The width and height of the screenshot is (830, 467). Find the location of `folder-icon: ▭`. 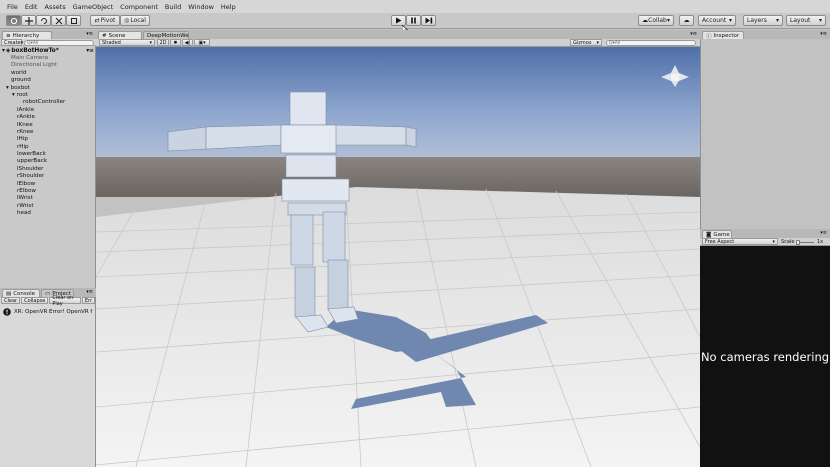

folder-icon: ▭ is located at coordinates (48, 293).